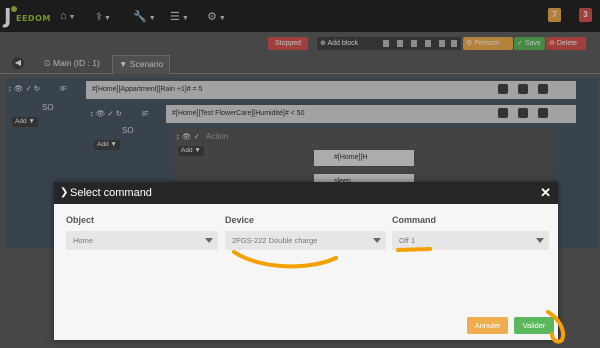  What do you see at coordinates (470, 240) in the screenshot?
I see `command-select: Off 1` at bounding box center [470, 240].